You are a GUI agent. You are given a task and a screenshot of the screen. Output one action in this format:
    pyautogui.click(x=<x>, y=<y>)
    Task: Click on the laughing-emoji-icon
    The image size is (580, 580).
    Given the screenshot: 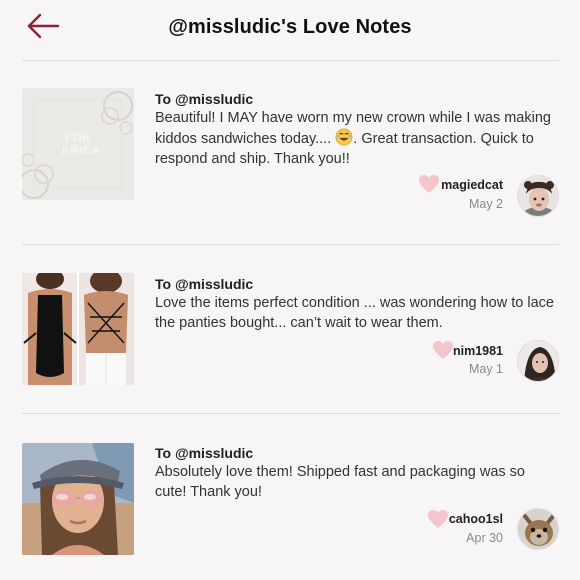 What is the action you would take?
    pyautogui.click(x=344, y=137)
    